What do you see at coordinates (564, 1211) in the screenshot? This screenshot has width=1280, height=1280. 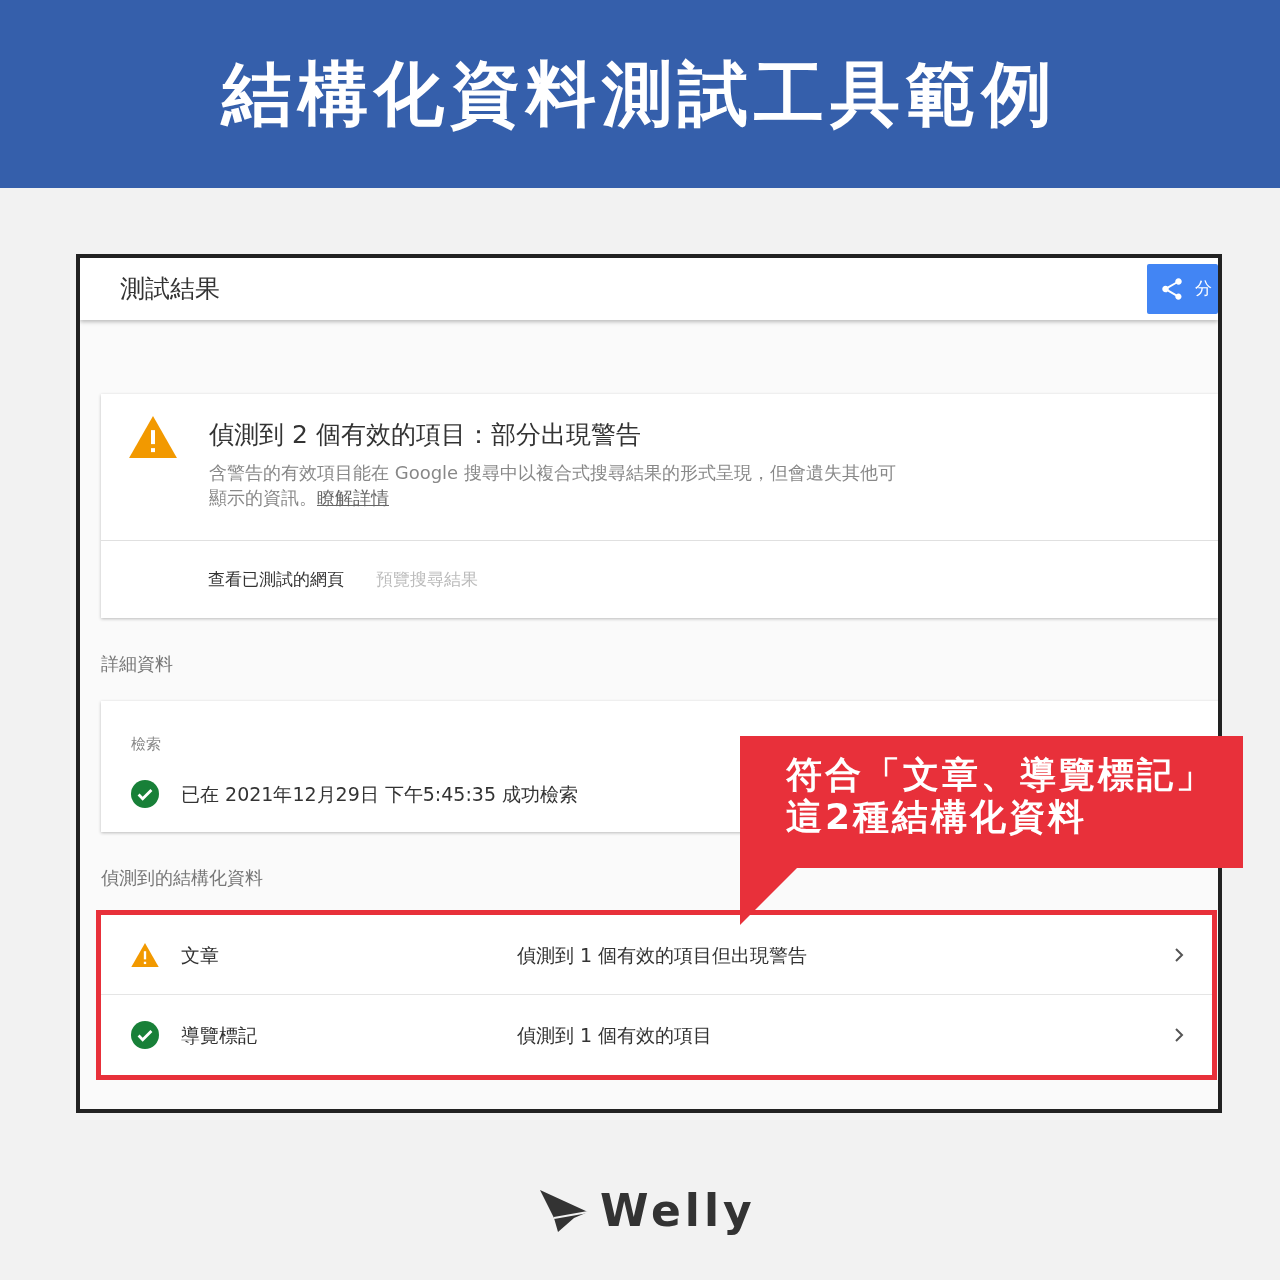 I see `paper-plane-icon` at bounding box center [564, 1211].